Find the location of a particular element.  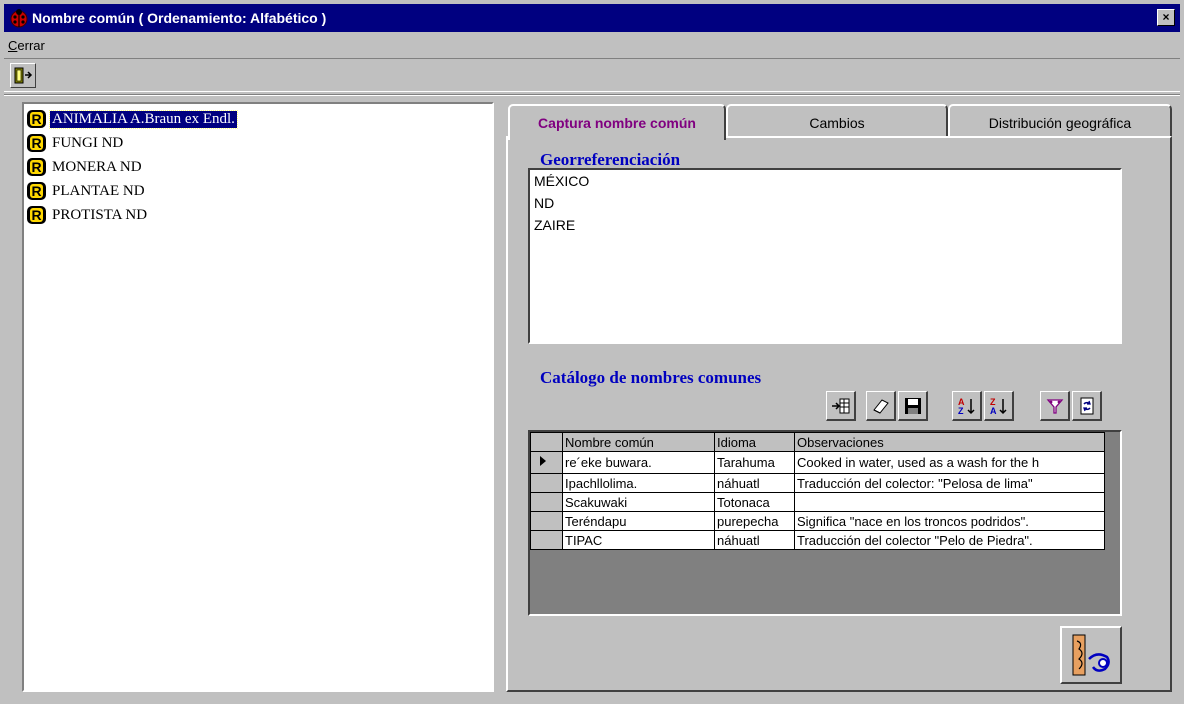

exit-button is located at coordinates (1091, 655).